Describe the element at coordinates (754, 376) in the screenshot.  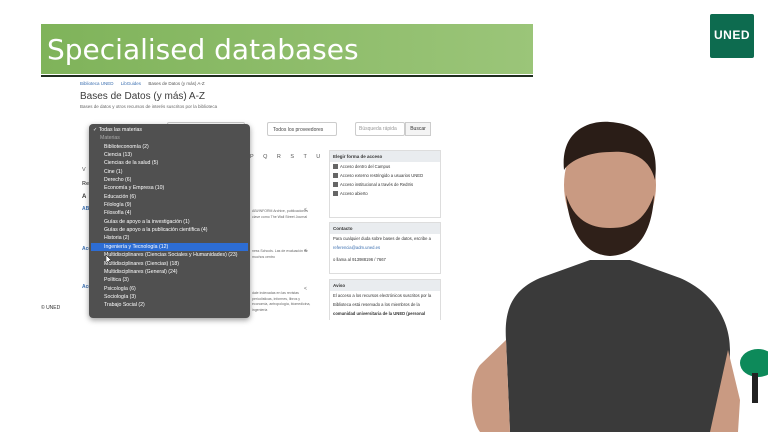
I see `microphone-icon` at that location.